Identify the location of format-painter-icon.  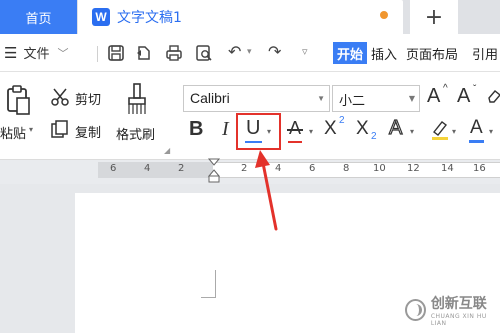
(137, 100).